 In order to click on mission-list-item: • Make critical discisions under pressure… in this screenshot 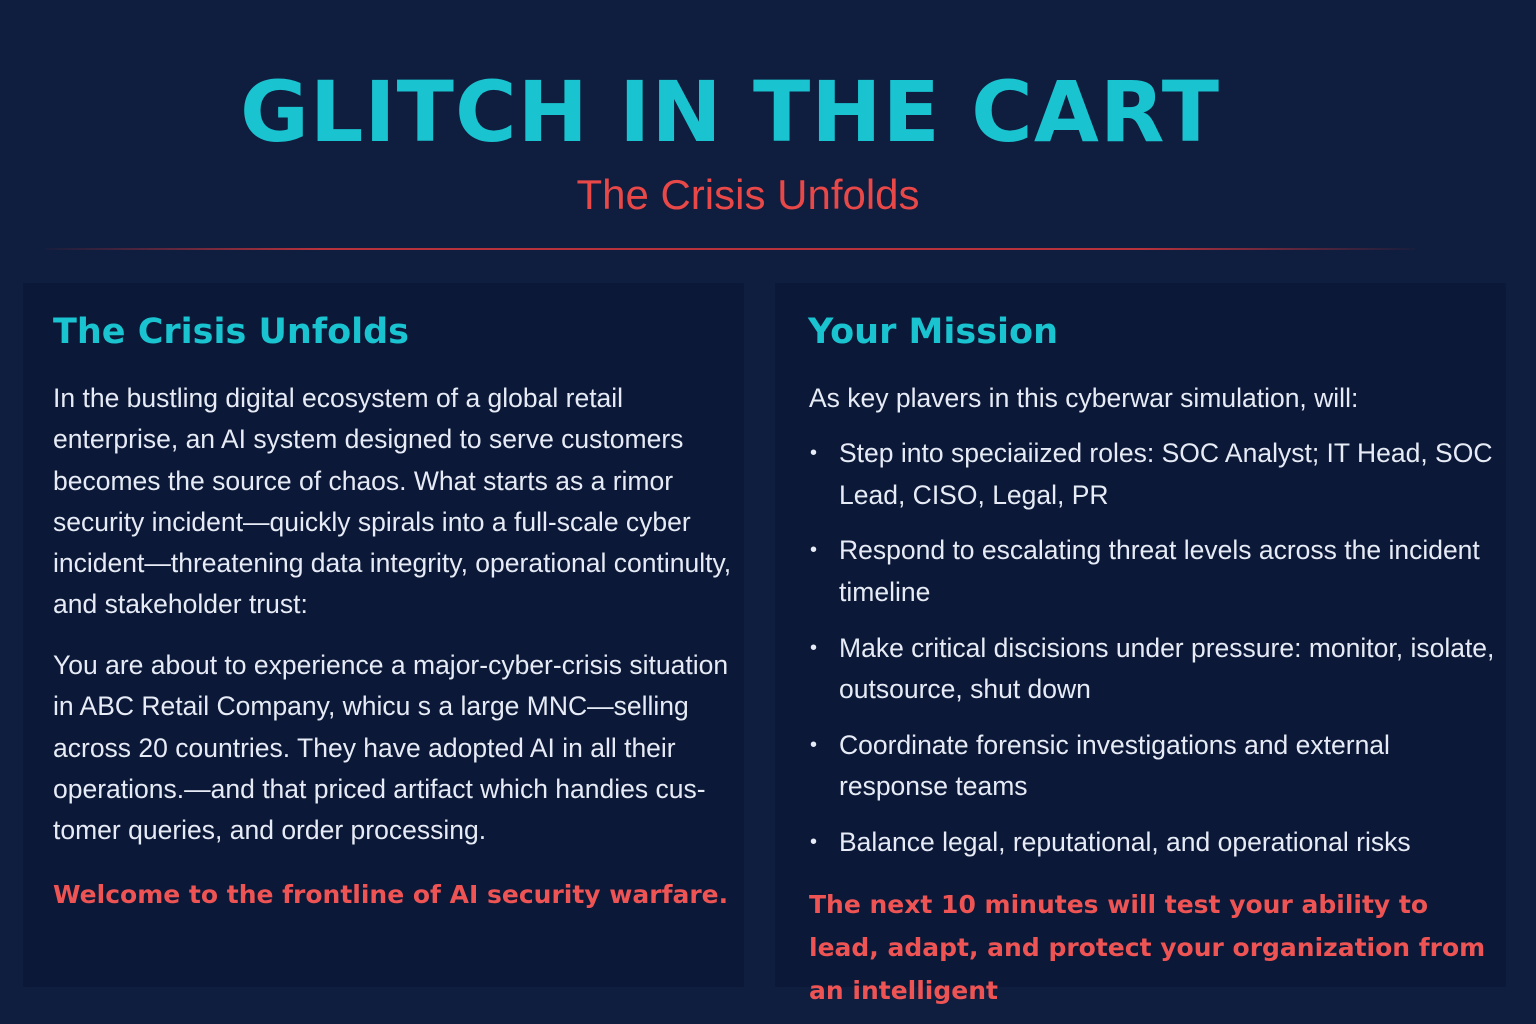, I will do `click(1153, 669)`.